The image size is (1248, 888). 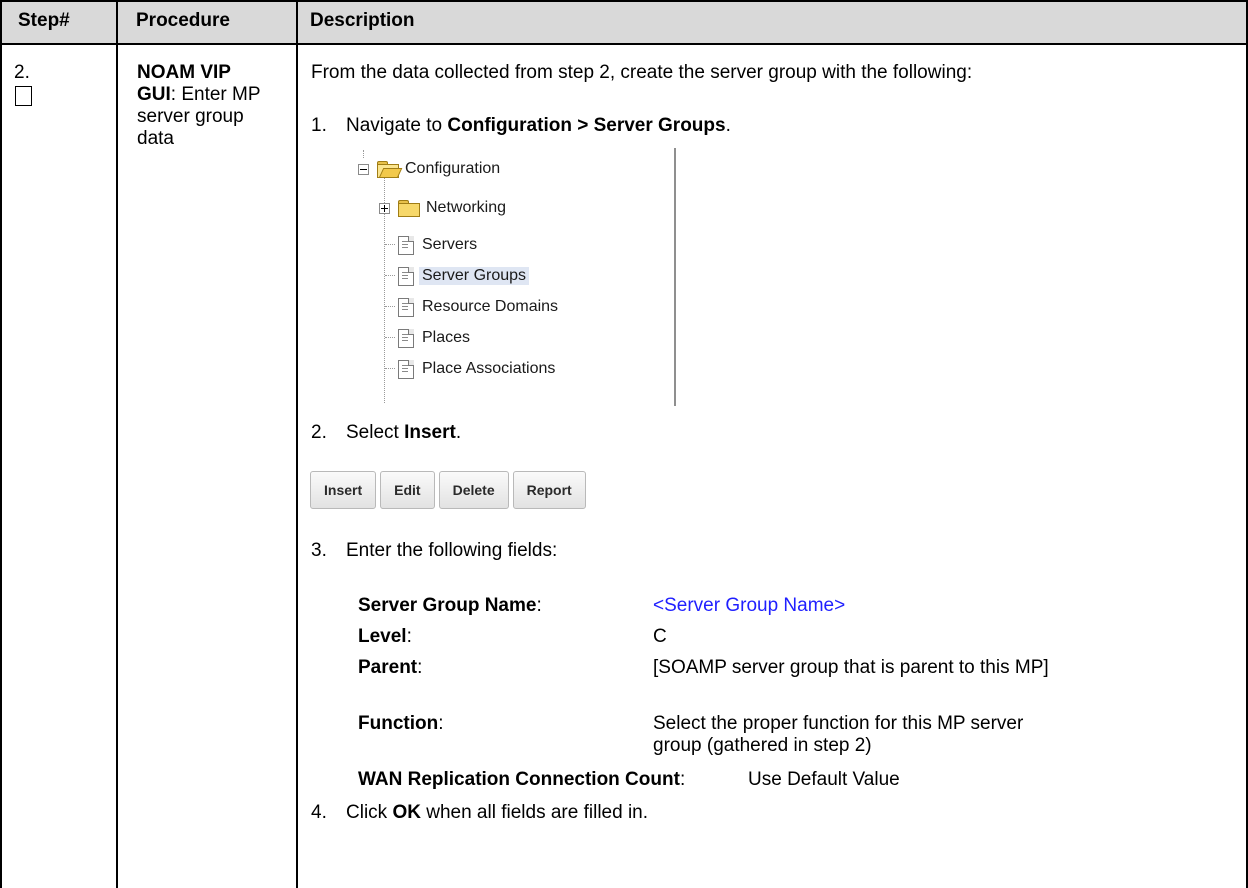 I want to click on step-checkbox, so click(x=23, y=96).